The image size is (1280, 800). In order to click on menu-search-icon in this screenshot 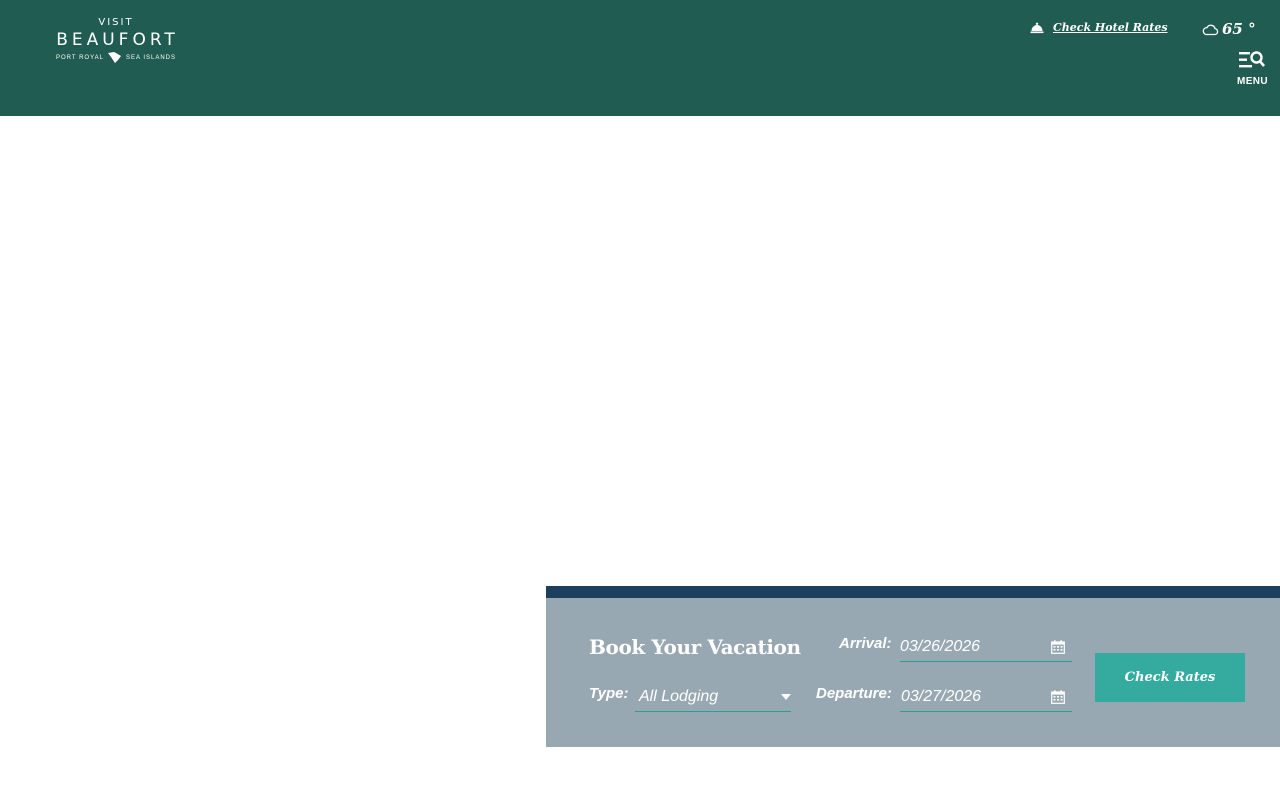, I will do `click(1251, 61)`.